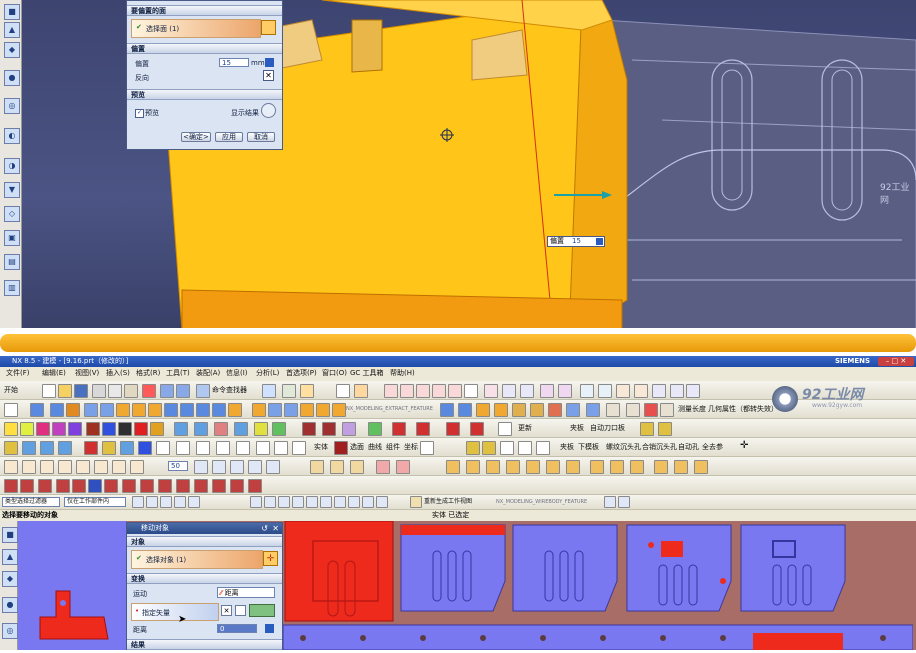 This screenshot has height=653, width=916. Describe the element at coordinates (270, 502) in the screenshot. I see `snap-point-2-icon` at that location.